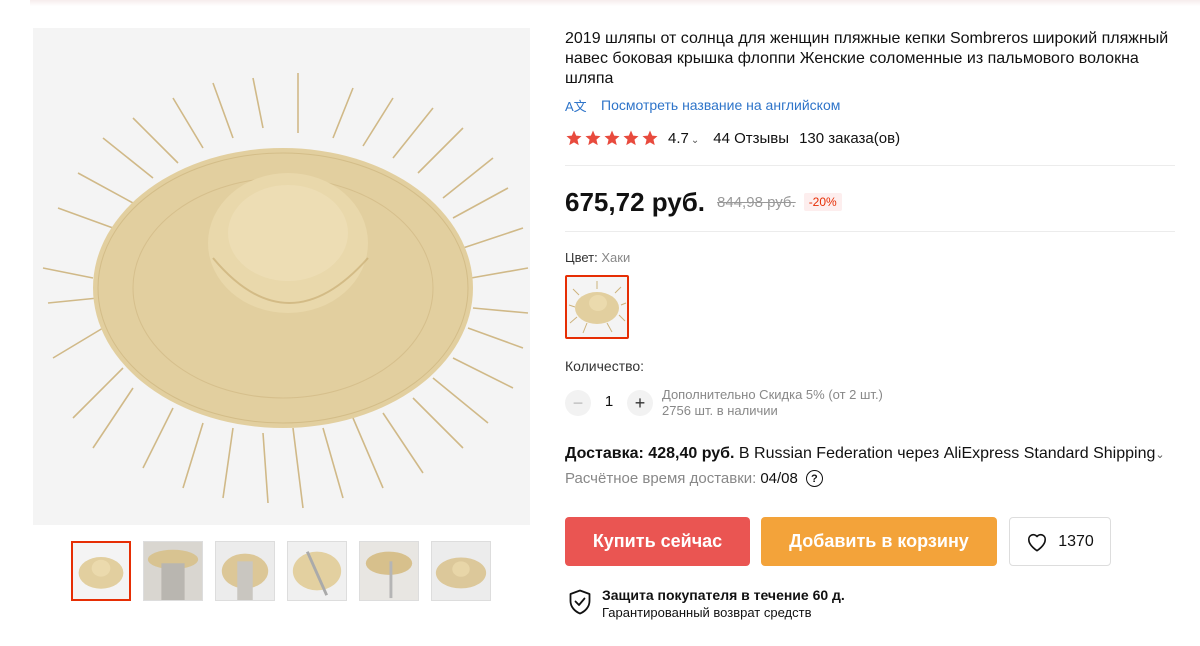  I want to click on protection-title: Защита покупателя в течение 60 д., so click(723, 595).